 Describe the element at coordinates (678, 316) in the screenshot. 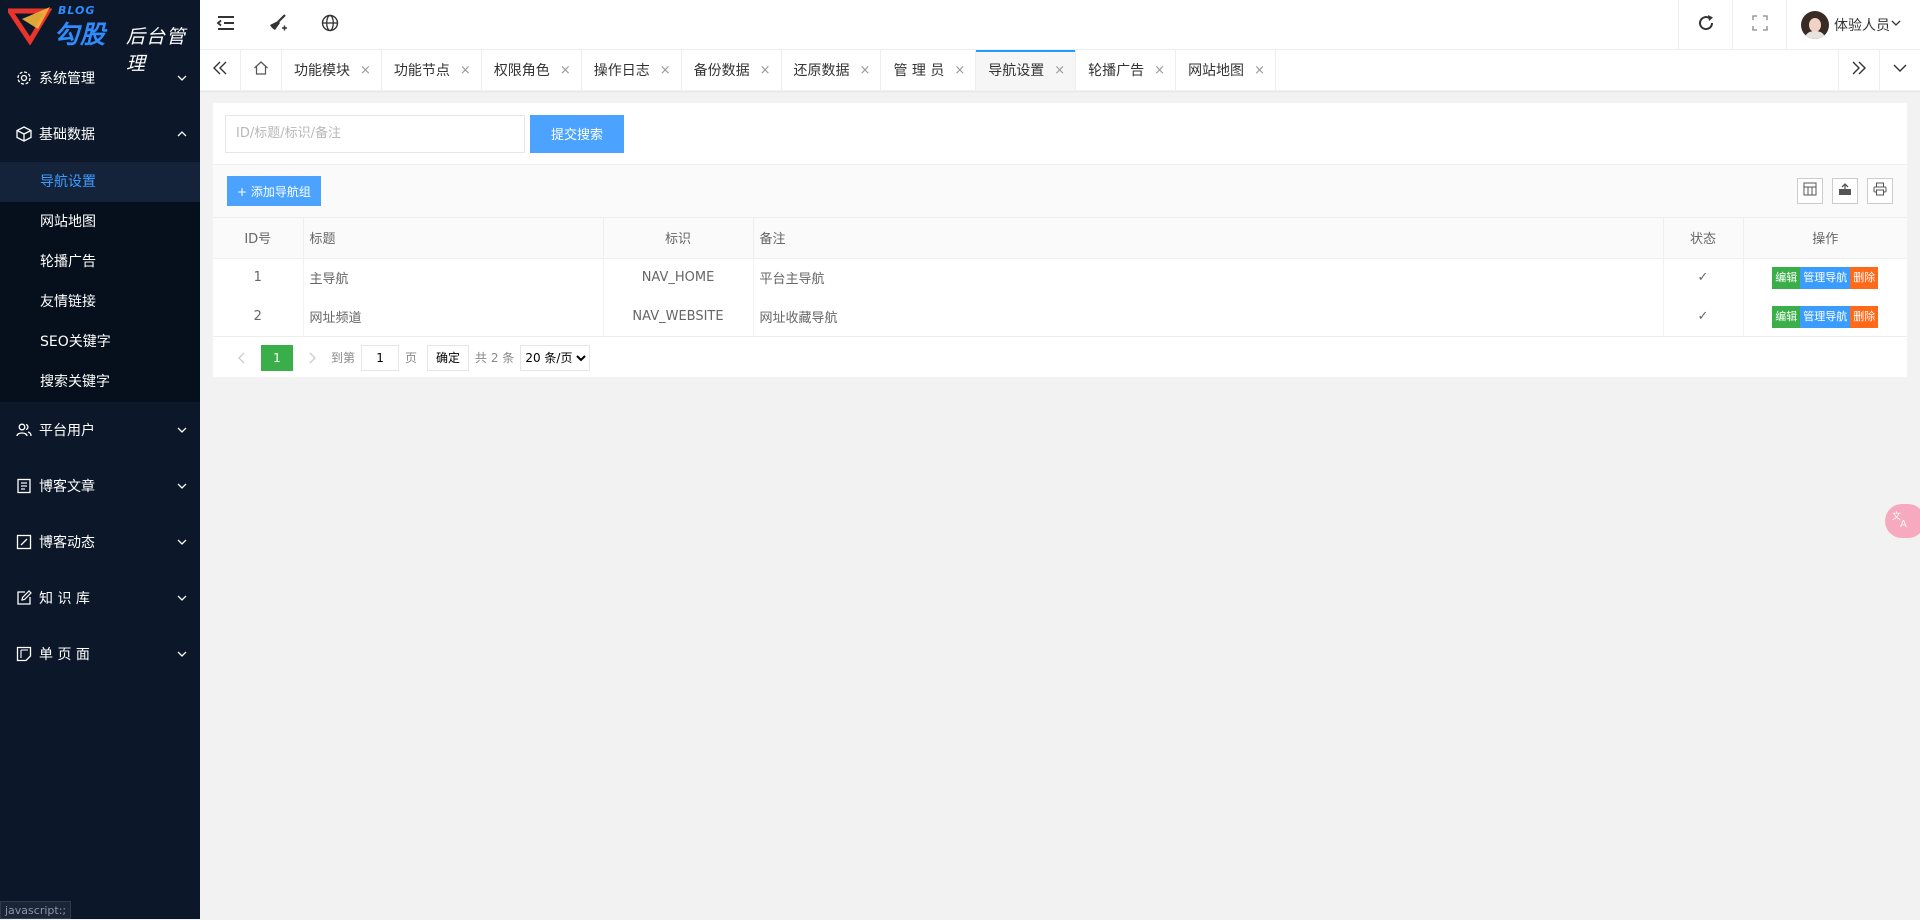

I see `cell-key: NAV_WEBSITE` at that location.